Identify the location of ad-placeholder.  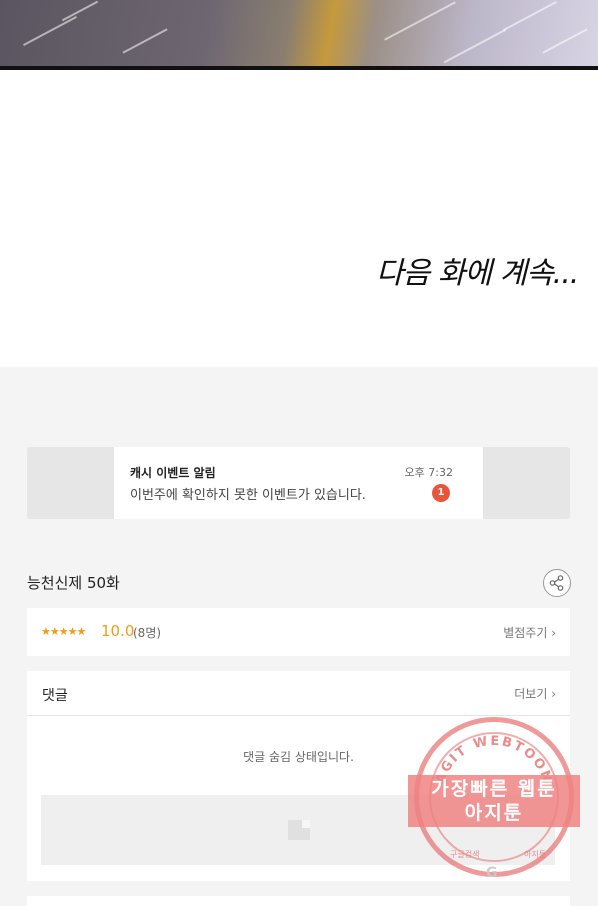
(298, 830).